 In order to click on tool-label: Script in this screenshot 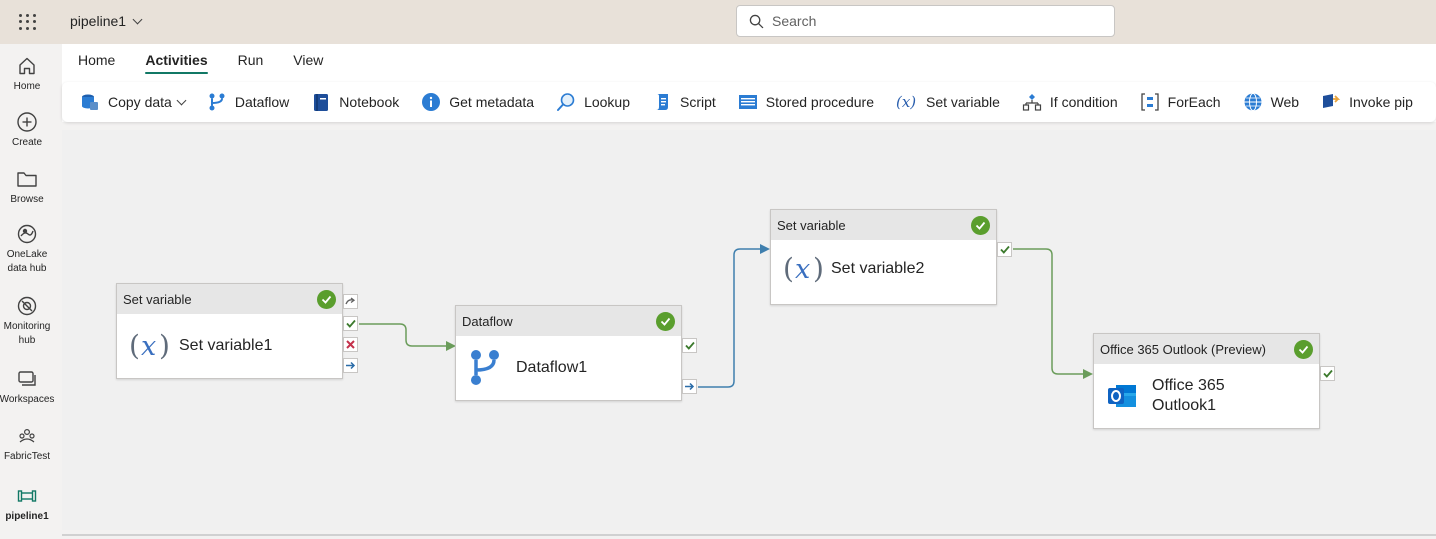, I will do `click(698, 102)`.